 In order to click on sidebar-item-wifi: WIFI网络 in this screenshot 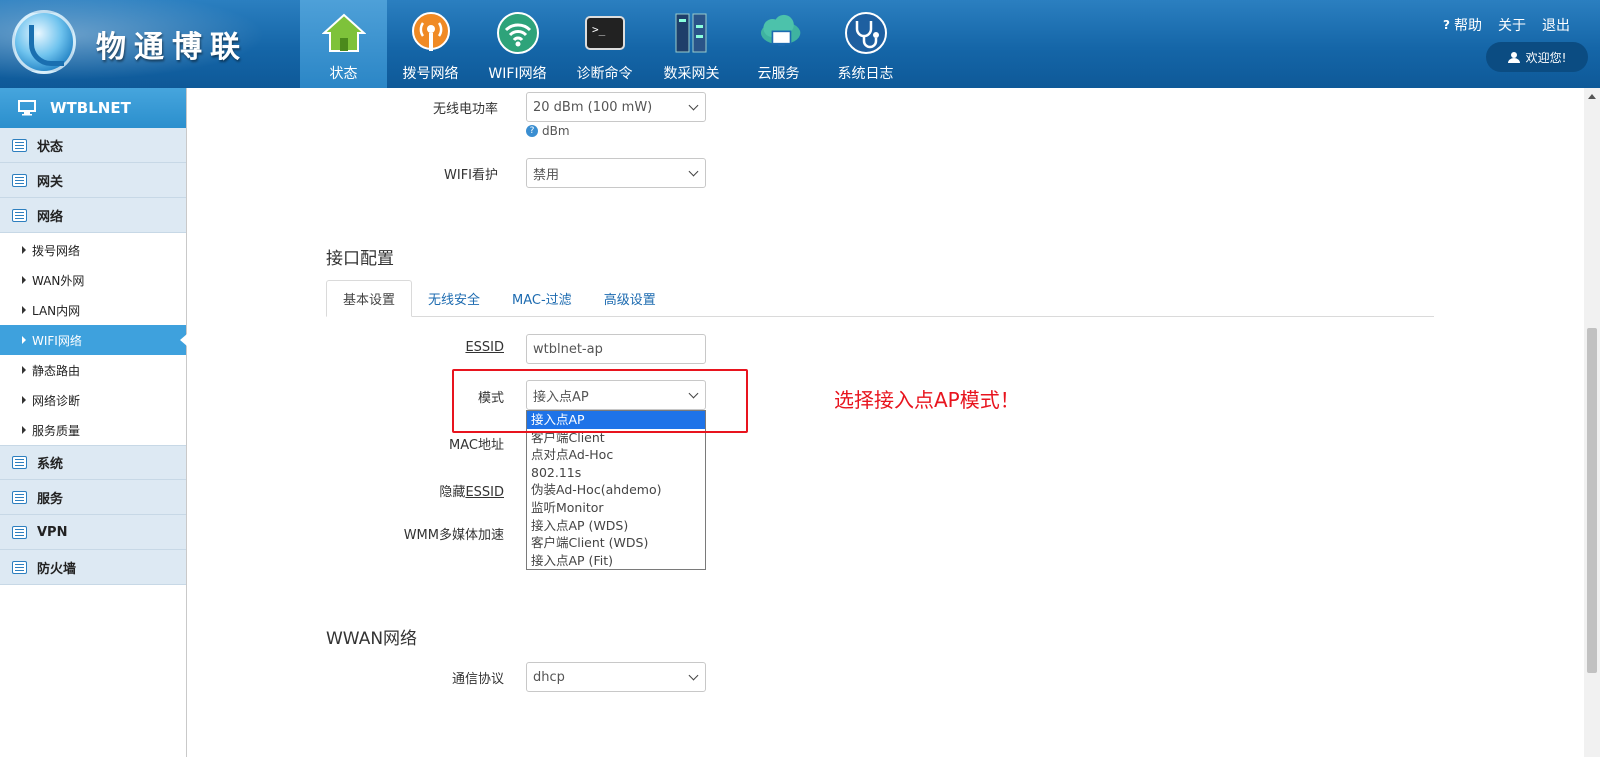, I will do `click(93, 340)`.